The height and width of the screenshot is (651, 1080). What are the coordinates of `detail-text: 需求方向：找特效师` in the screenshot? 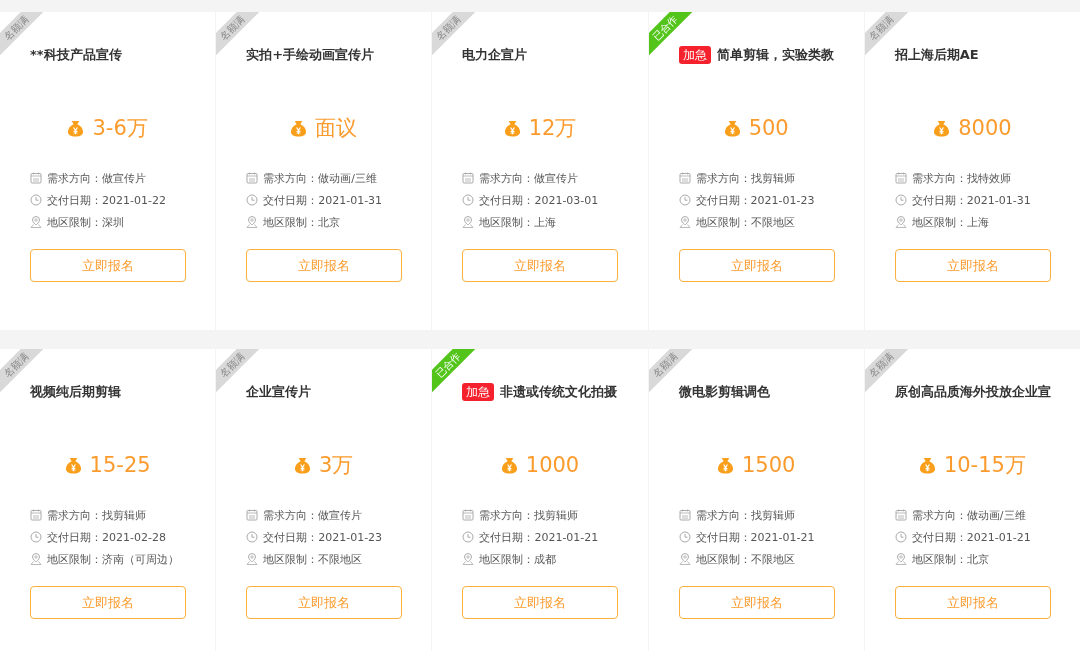 It's located at (961, 178).